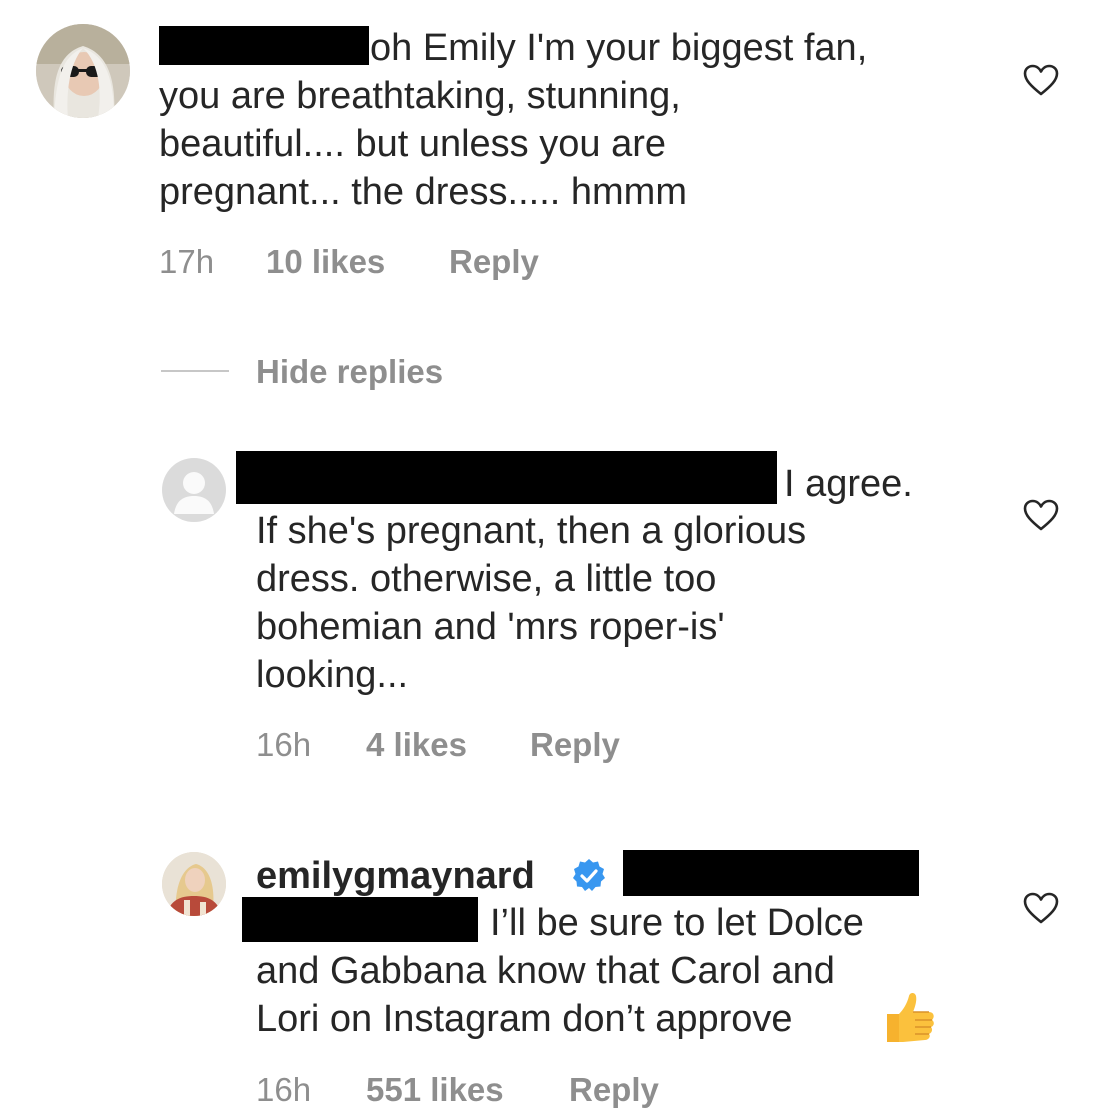 The height and width of the screenshot is (1117, 1111). Describe the element at coordinates (545, 971) in the screenshot. I see `comment-line: and Gabbana know that Carol and` at that location.